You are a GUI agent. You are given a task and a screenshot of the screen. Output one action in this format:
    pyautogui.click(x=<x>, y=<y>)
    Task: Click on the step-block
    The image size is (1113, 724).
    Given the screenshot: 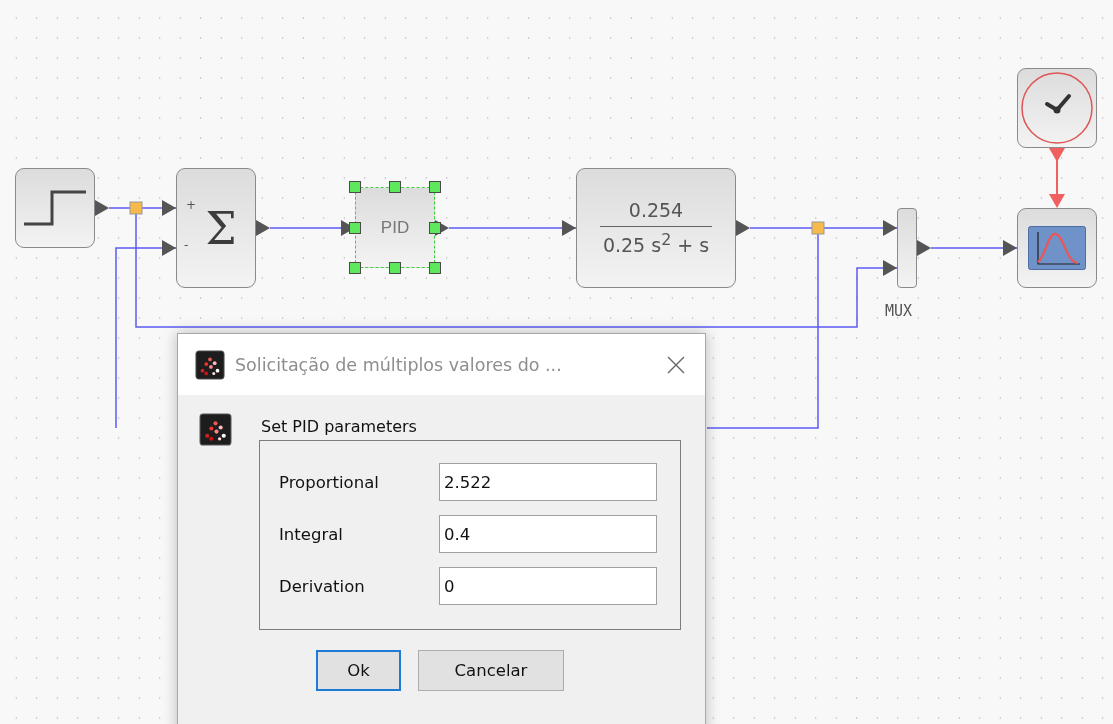 What is the action you would take?
    pyautogui.click(x=55, y=208)
    